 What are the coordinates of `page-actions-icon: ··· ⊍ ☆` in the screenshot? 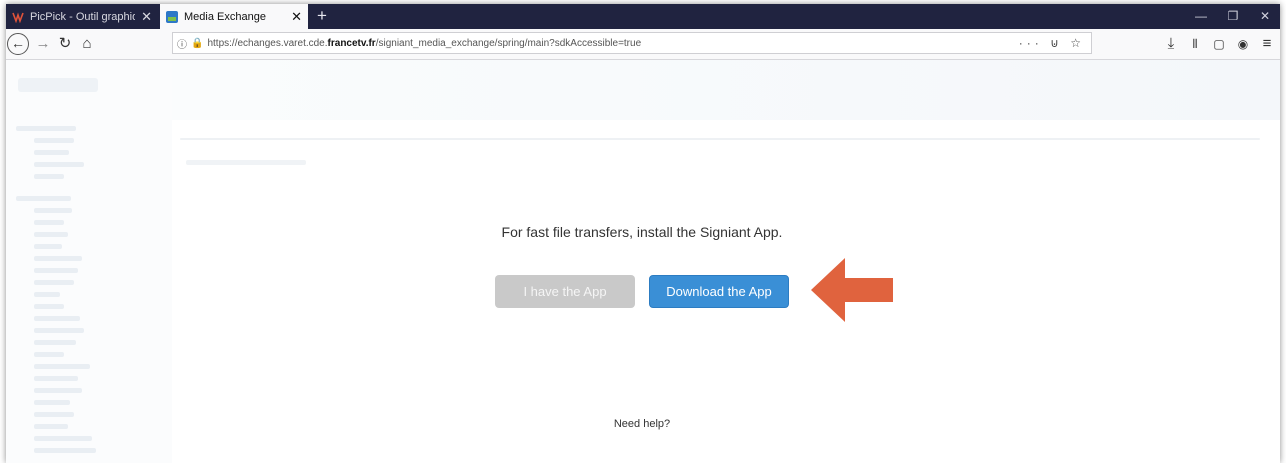 It's located at (1052, 43).